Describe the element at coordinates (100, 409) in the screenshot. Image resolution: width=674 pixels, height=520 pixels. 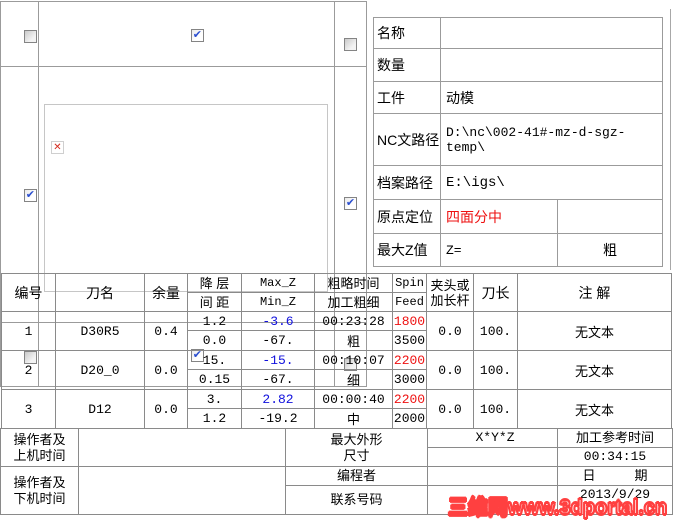
I see `tool-row-name: D12` at that location.